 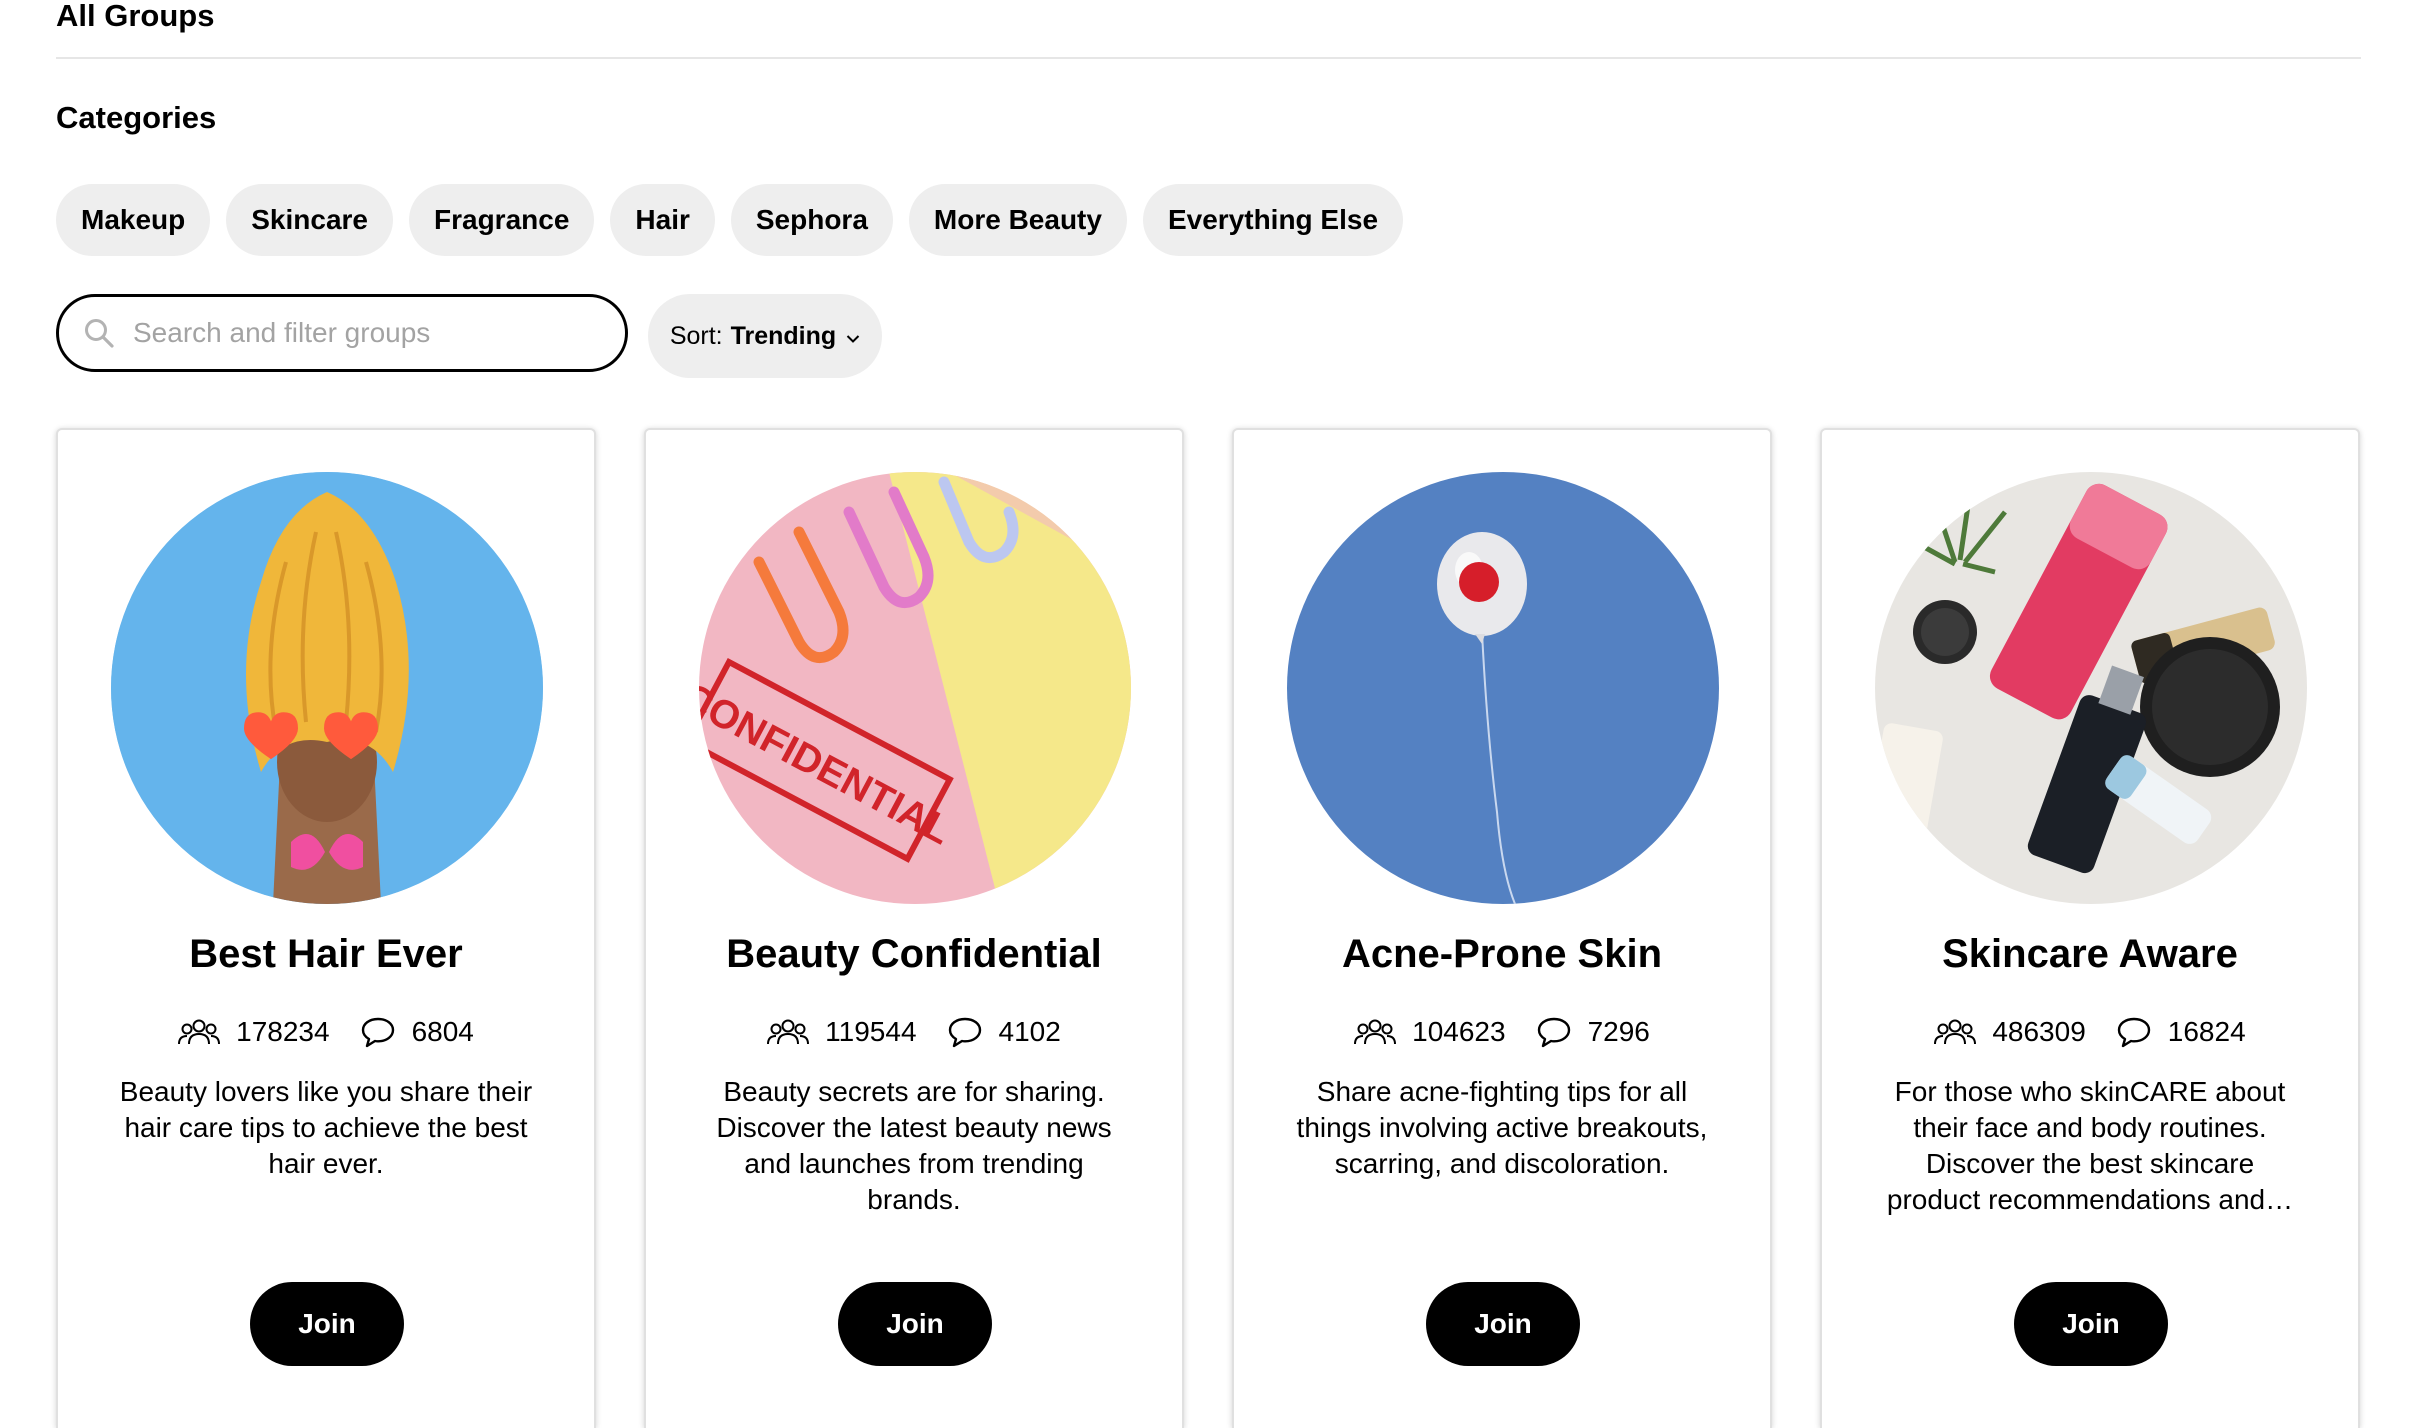 I want to click on sort-dropdown: Sort: Trending, so click(x=765, y=336).